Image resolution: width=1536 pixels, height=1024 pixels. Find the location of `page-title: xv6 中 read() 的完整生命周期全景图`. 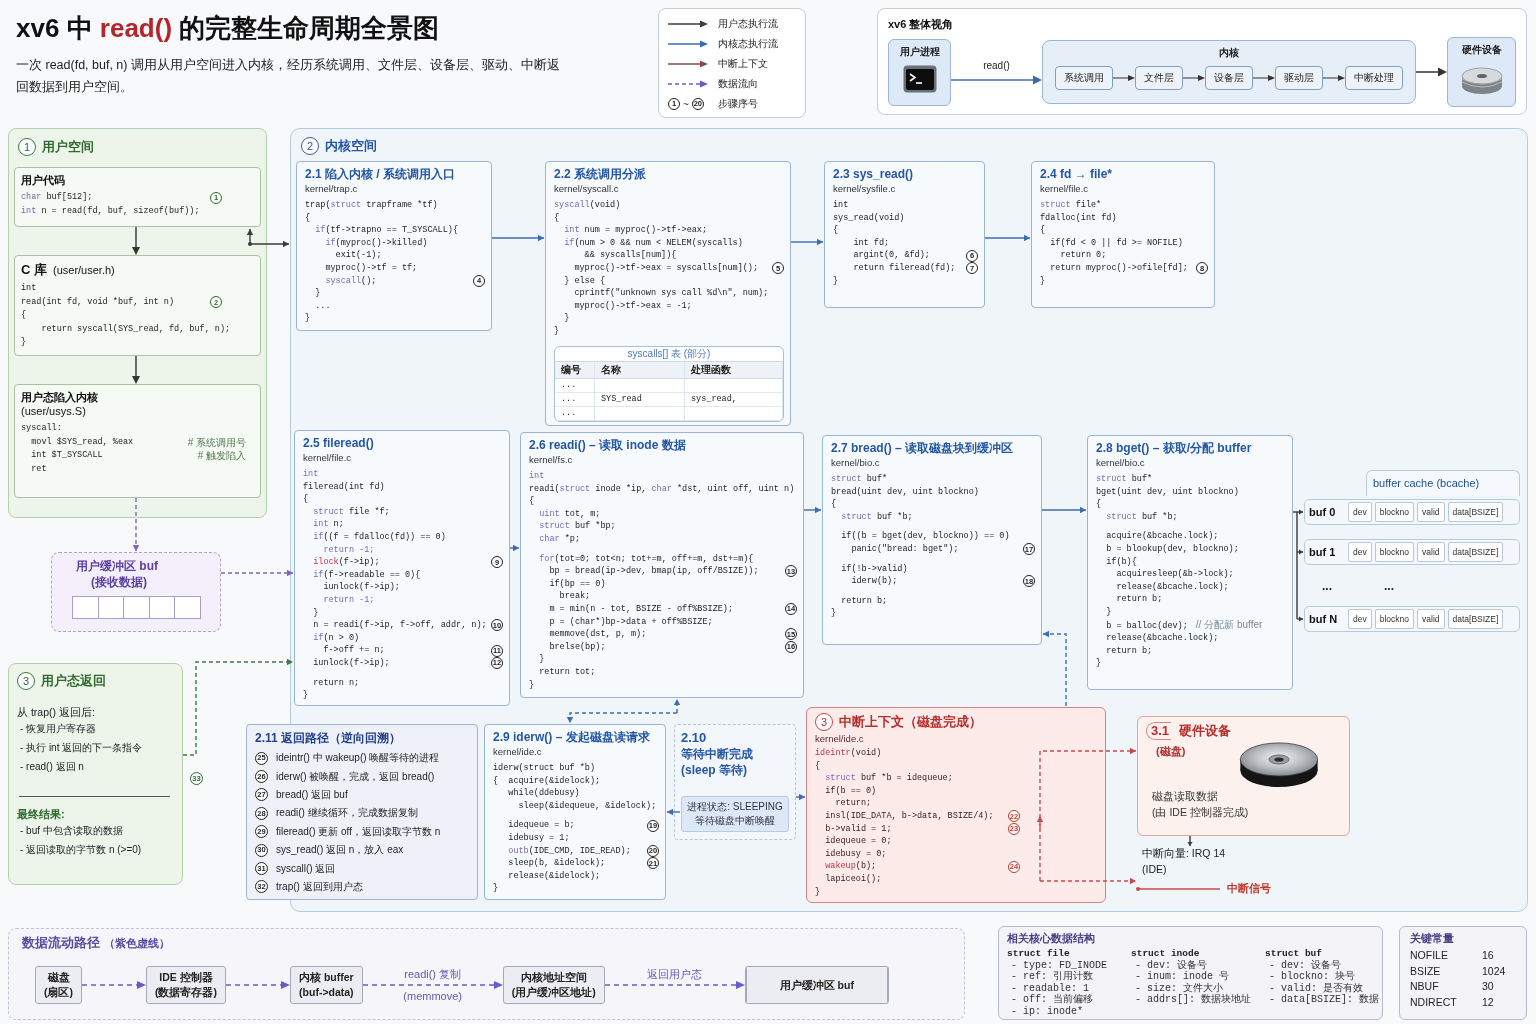

page-title: xv6 中 read() 的完整生命周期全景图 is located at coordinates (228, 28).